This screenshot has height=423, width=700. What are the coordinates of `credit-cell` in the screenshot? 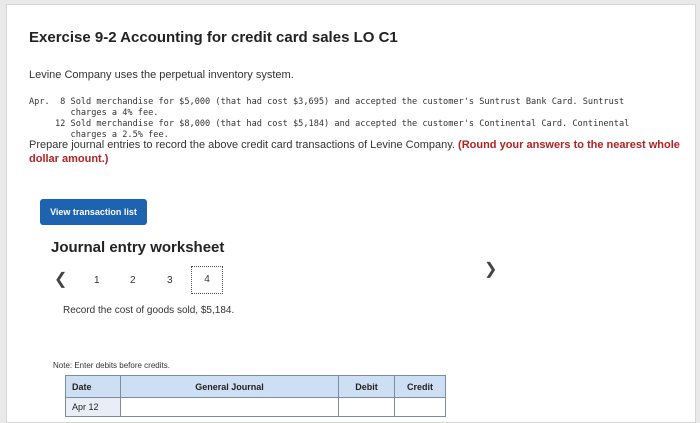 It's located at (420, 407).